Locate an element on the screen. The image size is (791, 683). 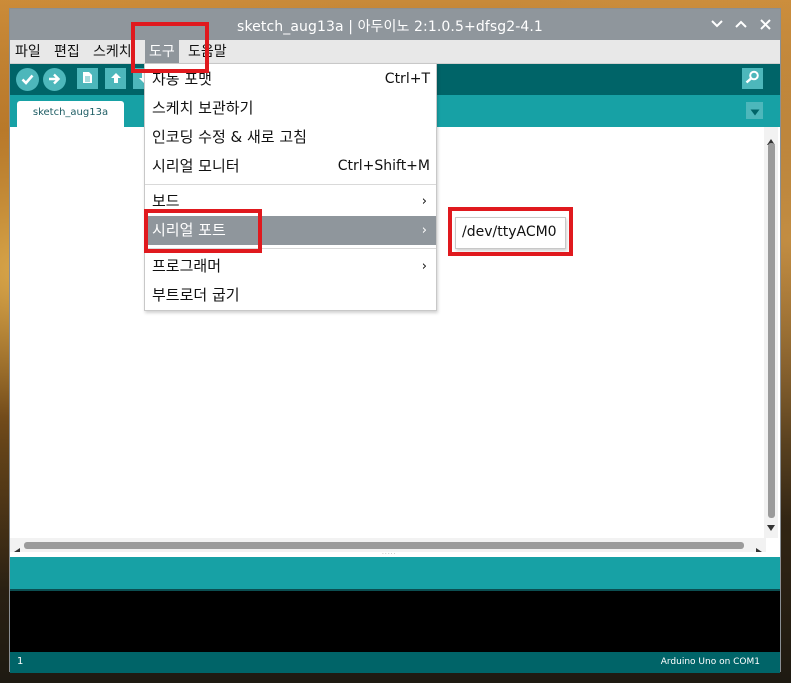
console-output is located at coordinates (395, 620).